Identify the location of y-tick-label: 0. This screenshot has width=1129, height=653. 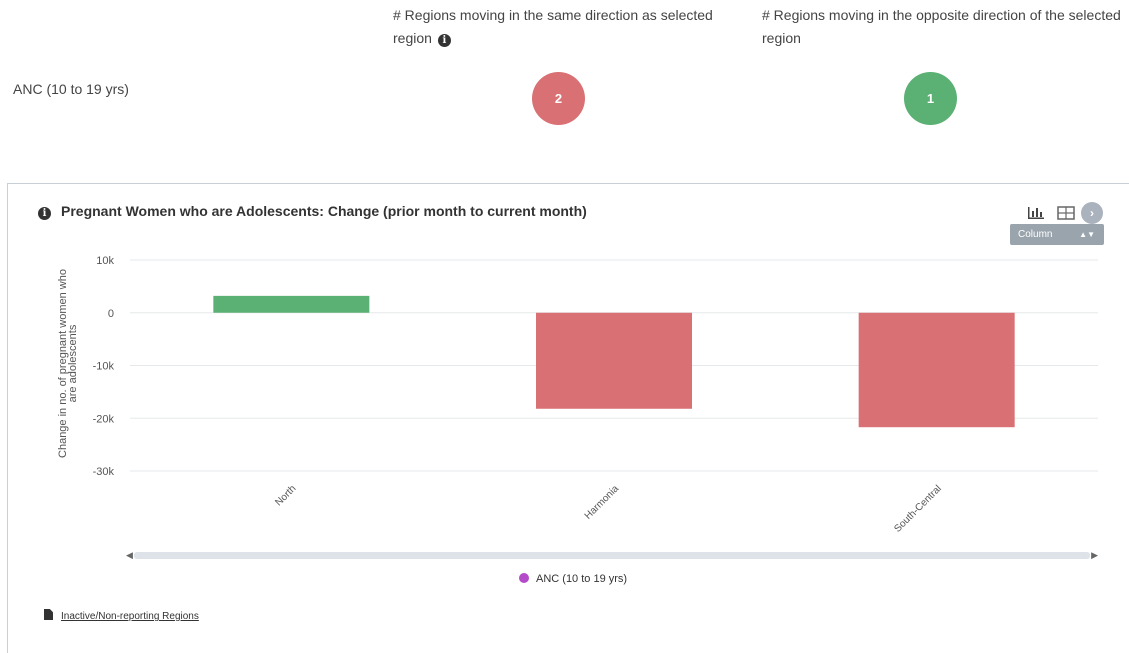
(111, 314).